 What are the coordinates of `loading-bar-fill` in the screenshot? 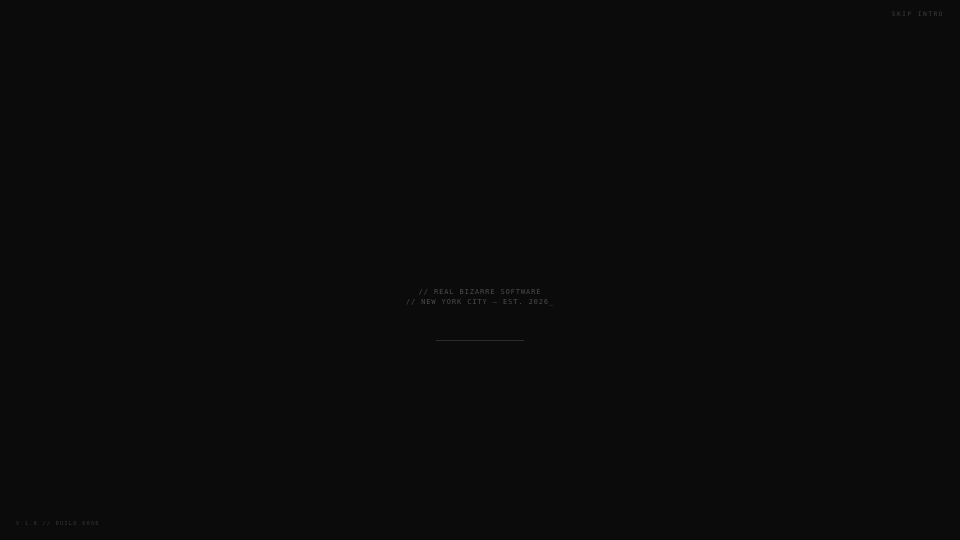 It's located at (480, 340).